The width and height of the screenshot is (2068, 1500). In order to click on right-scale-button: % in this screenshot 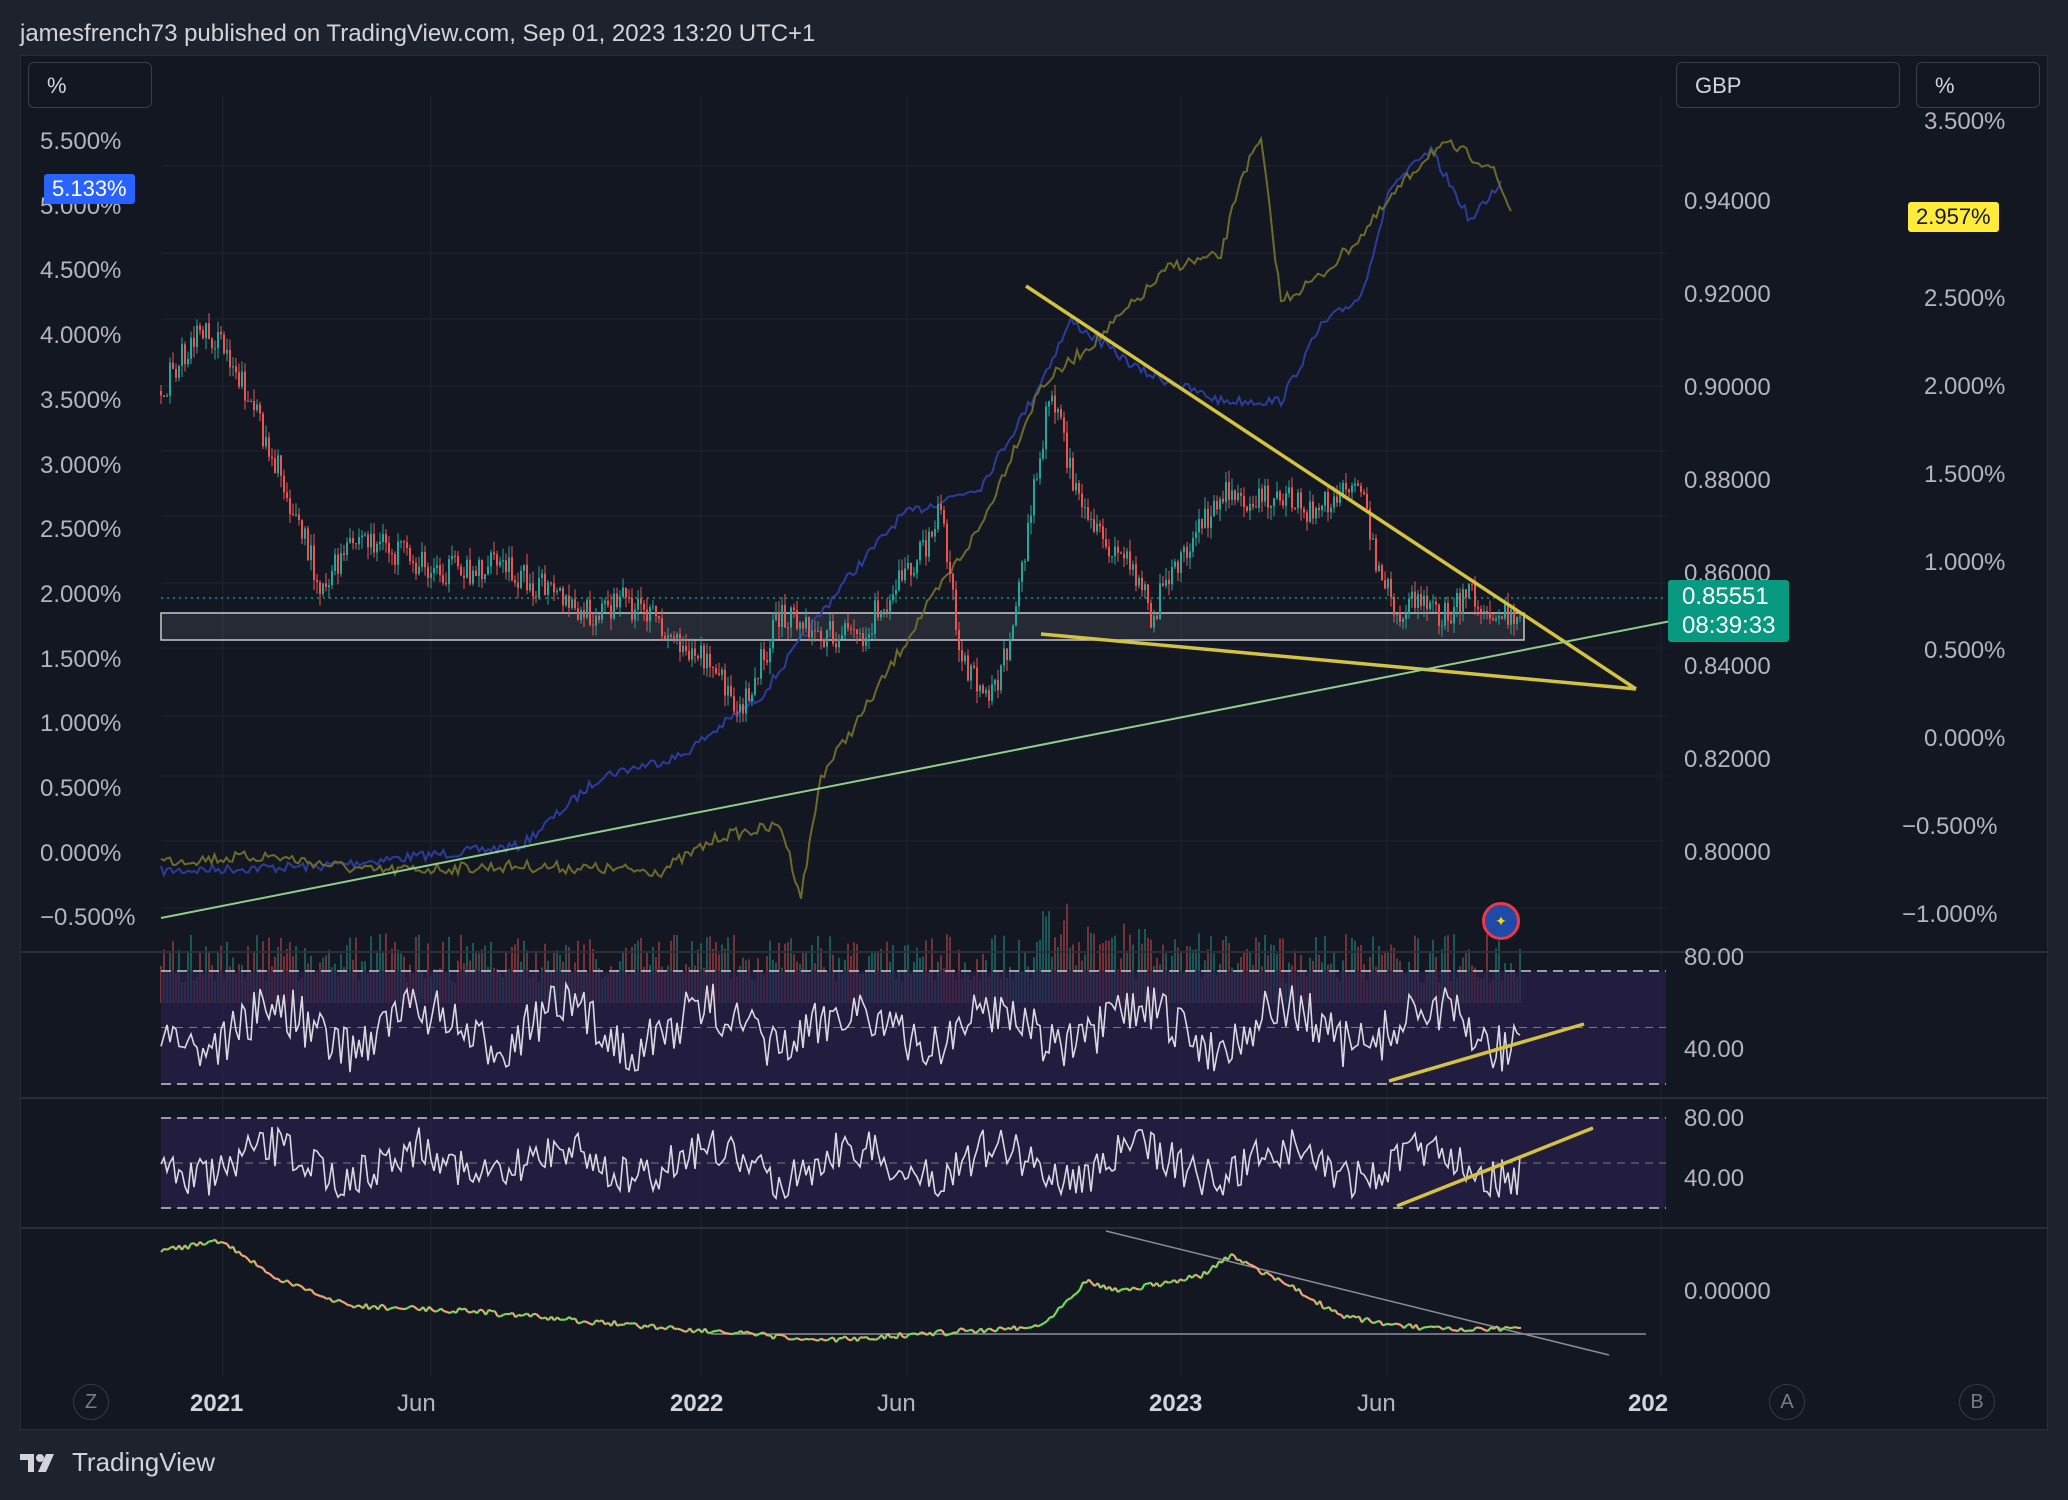, I will do `click(1978, 85)`.